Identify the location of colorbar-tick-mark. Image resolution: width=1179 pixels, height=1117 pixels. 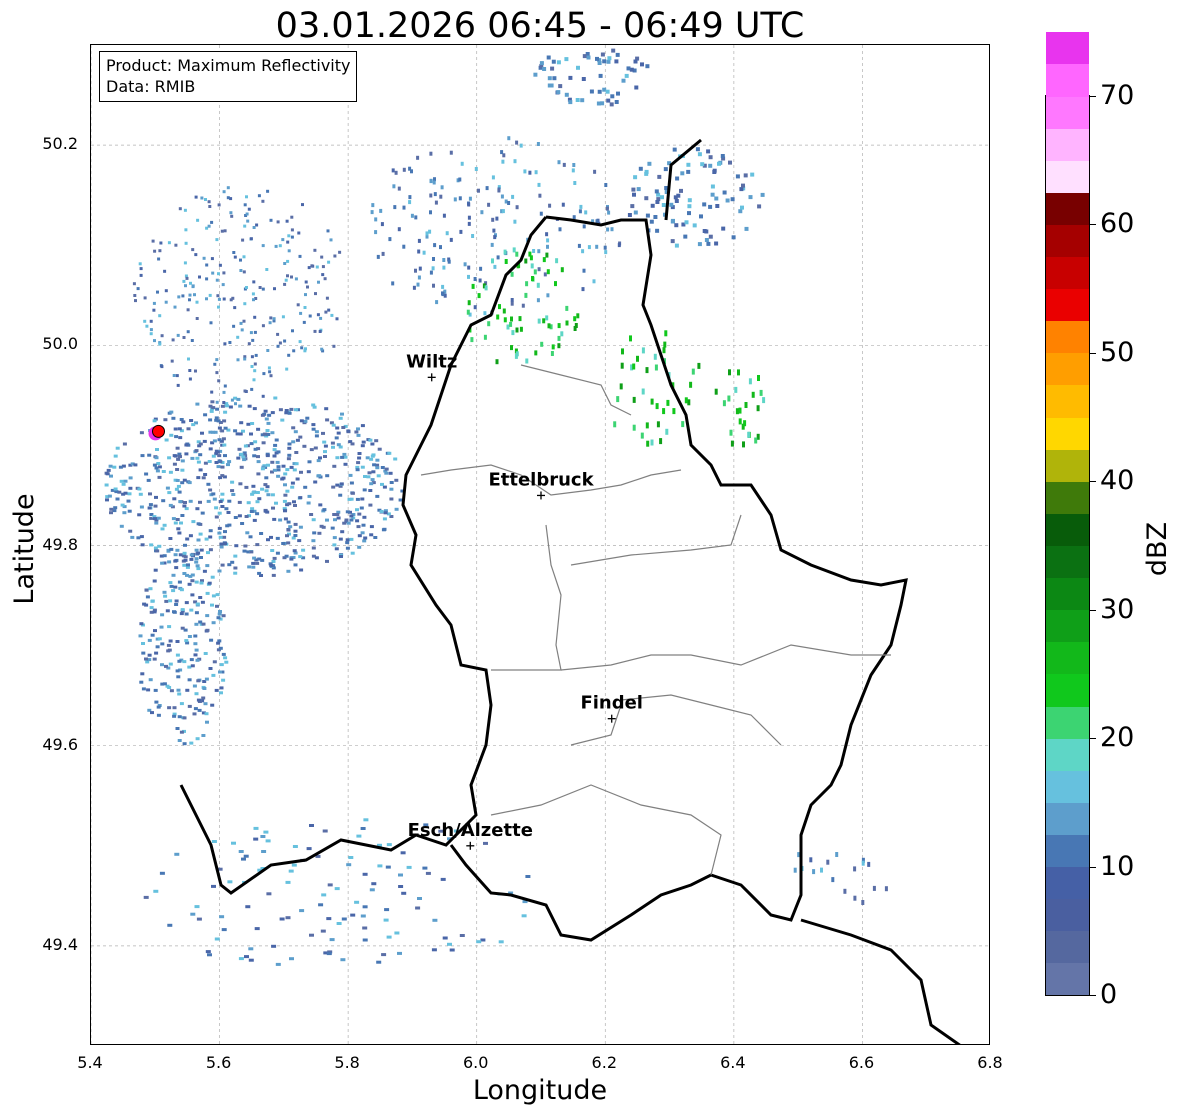
(1093, 995).